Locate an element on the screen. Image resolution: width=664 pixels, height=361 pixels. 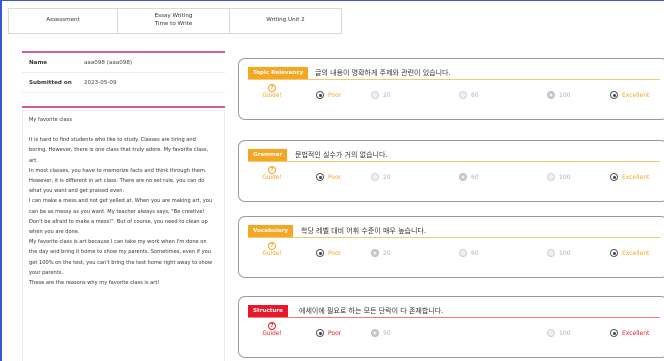
name-row: Name aaa098 (aaa098) is located at coordinates (123, 63).